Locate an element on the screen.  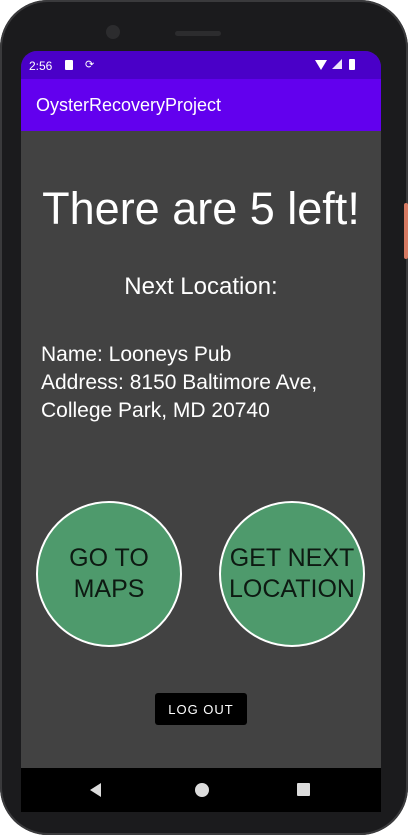
navigation-bar is located at coordinates (201, 790).